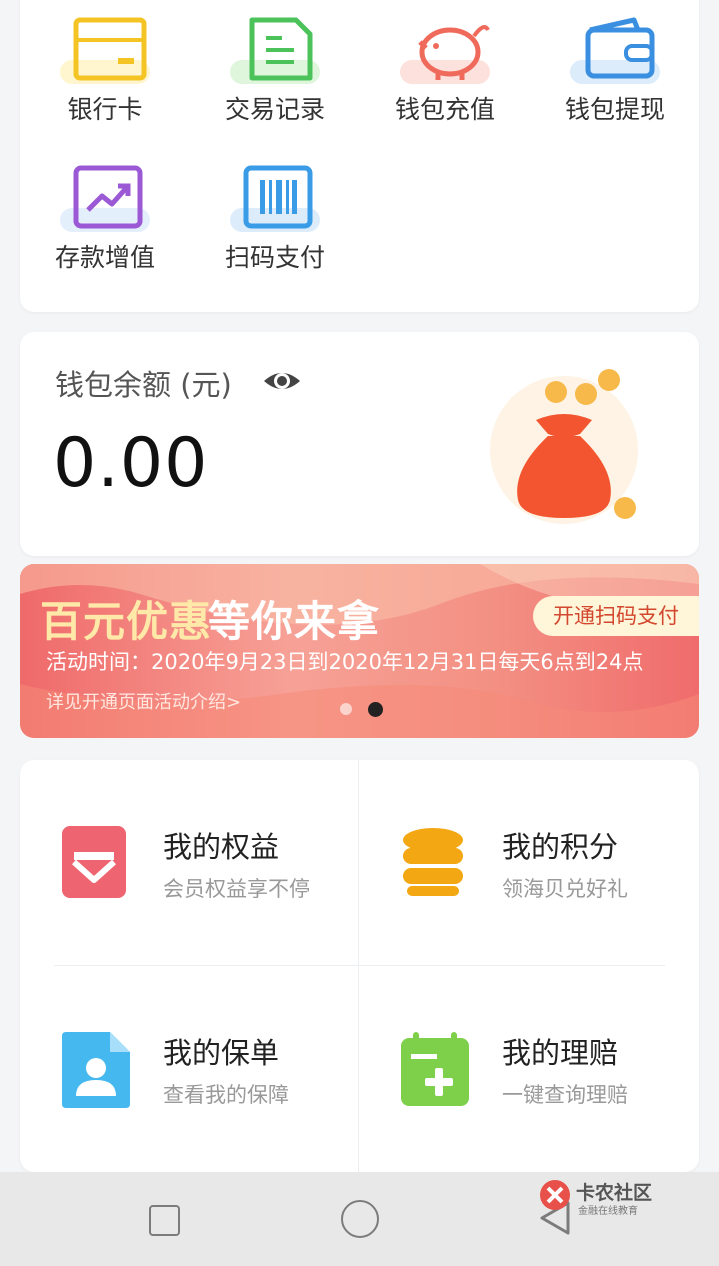 This screenshot has width=719, height=1266. I want to click on wallet-balance-amount: 0.00, so click(131, 463).